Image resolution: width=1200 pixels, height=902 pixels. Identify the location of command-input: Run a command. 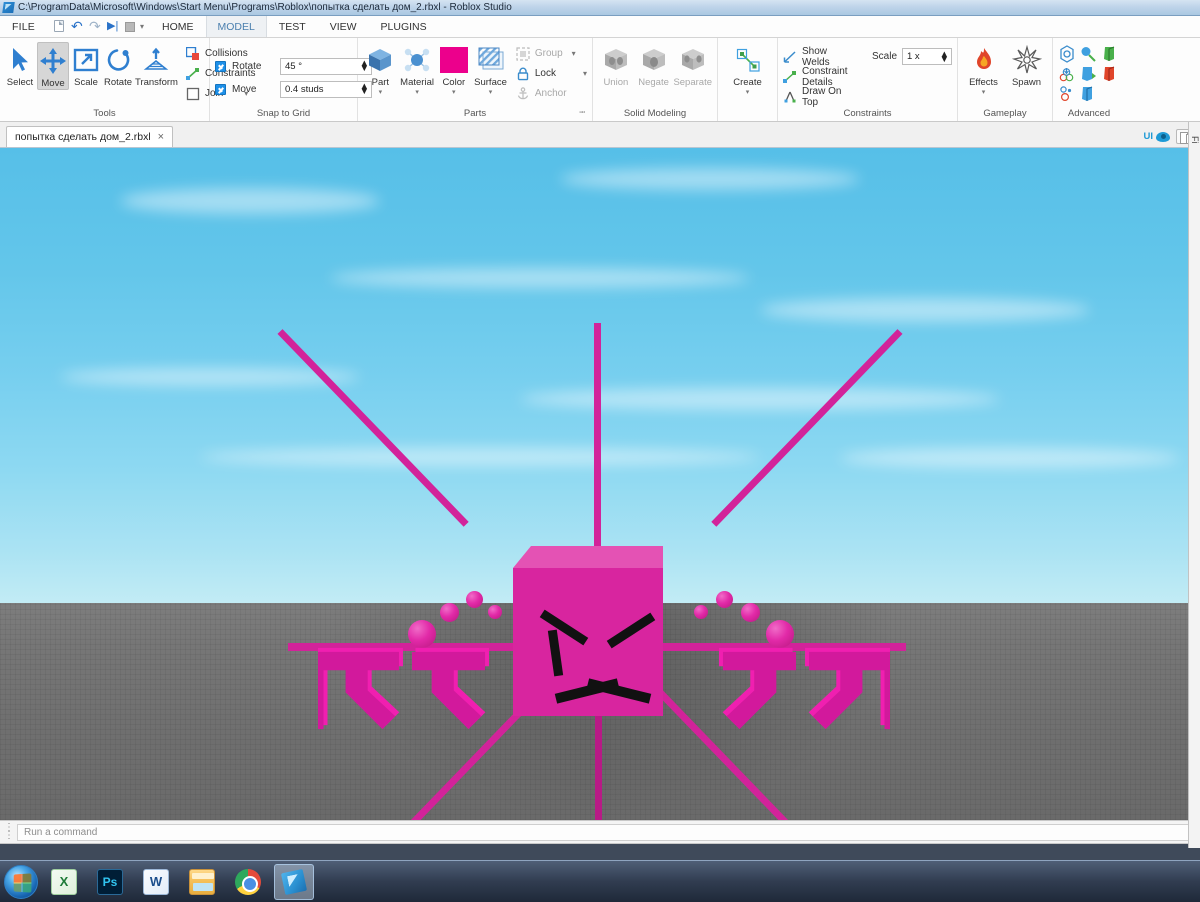
(607, 832).